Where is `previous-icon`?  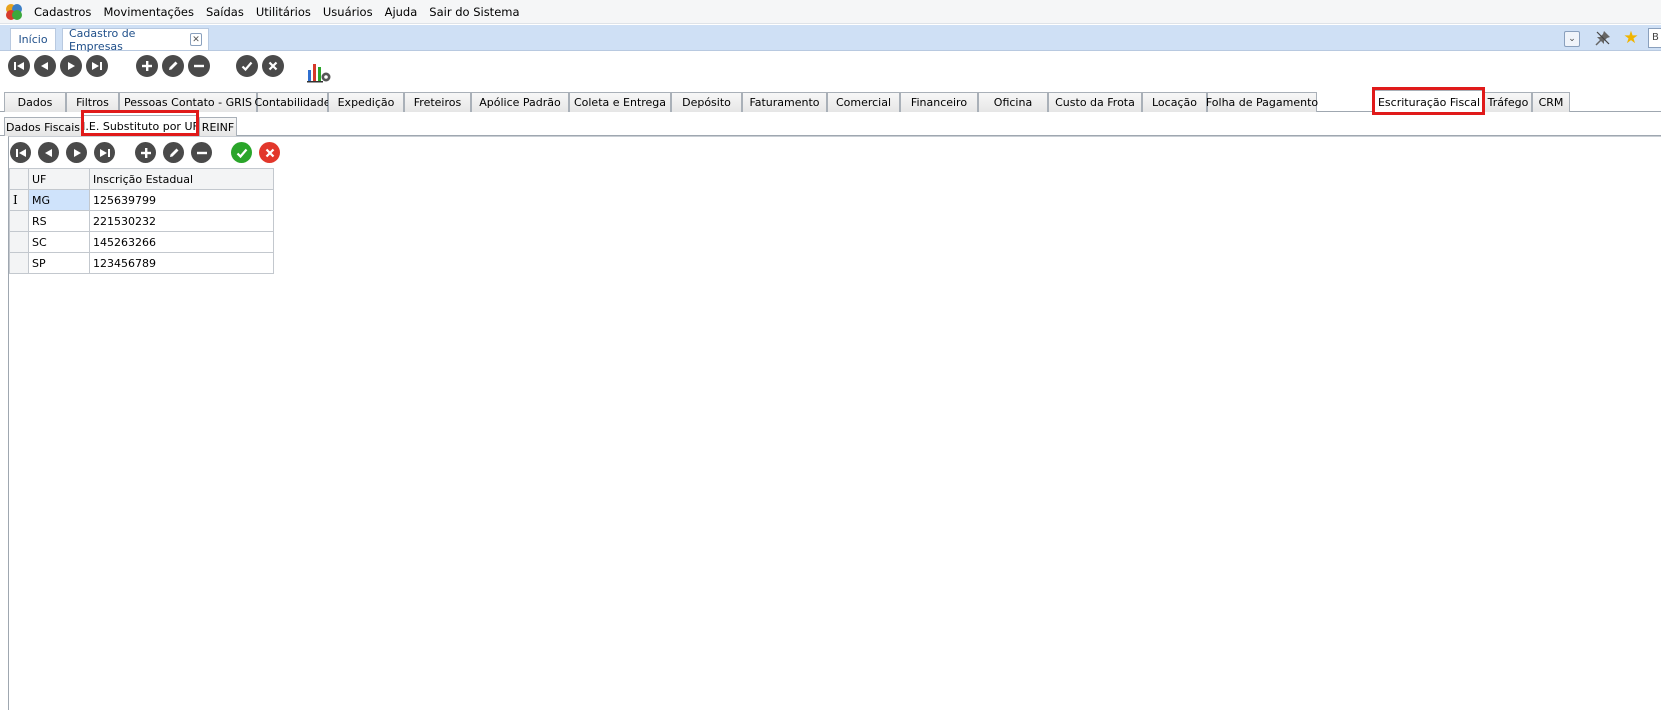 previous-icon is located at coordinates (48, 152).